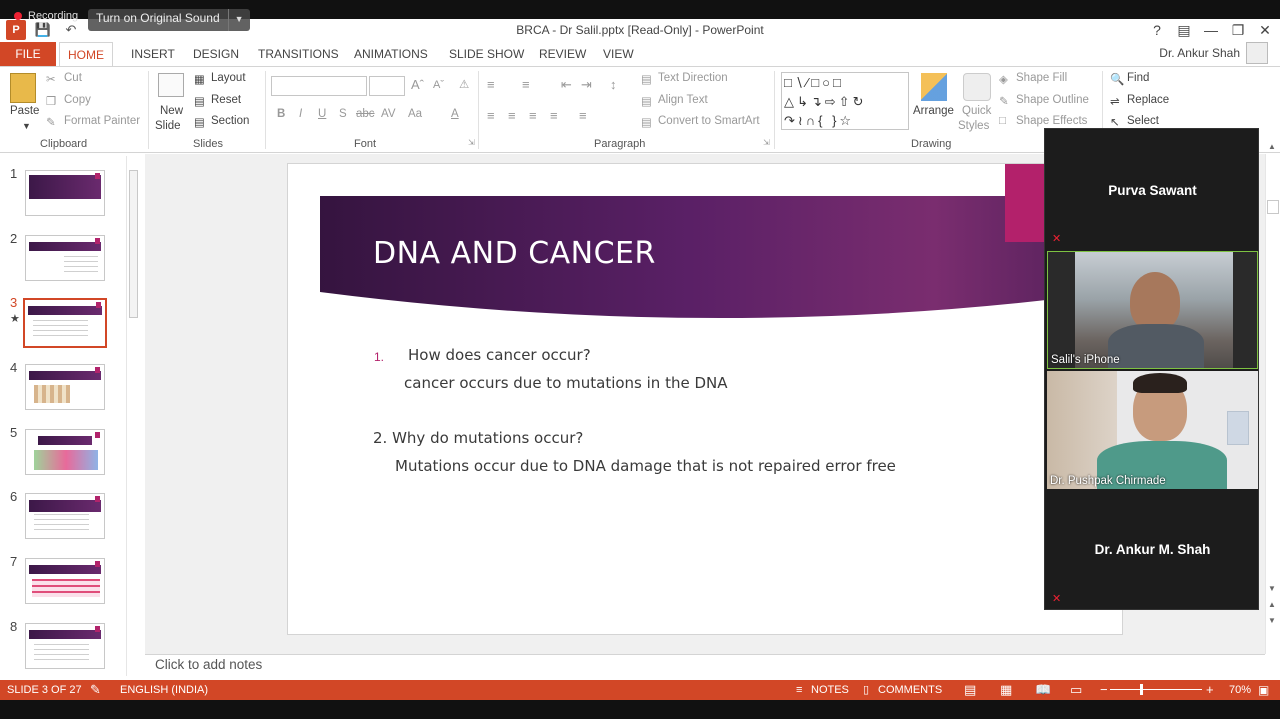  What do you see at coordinates (491, 84) in the screenshot?
I see `bullets-icon: ≡` at bounding box center [491, 84].